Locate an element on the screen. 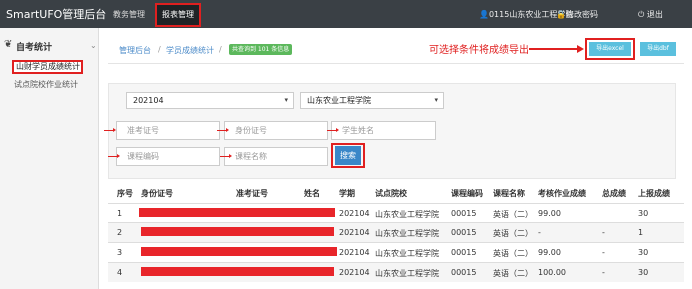  leaf-icon: ❦ is located at coordinates (8, 44).